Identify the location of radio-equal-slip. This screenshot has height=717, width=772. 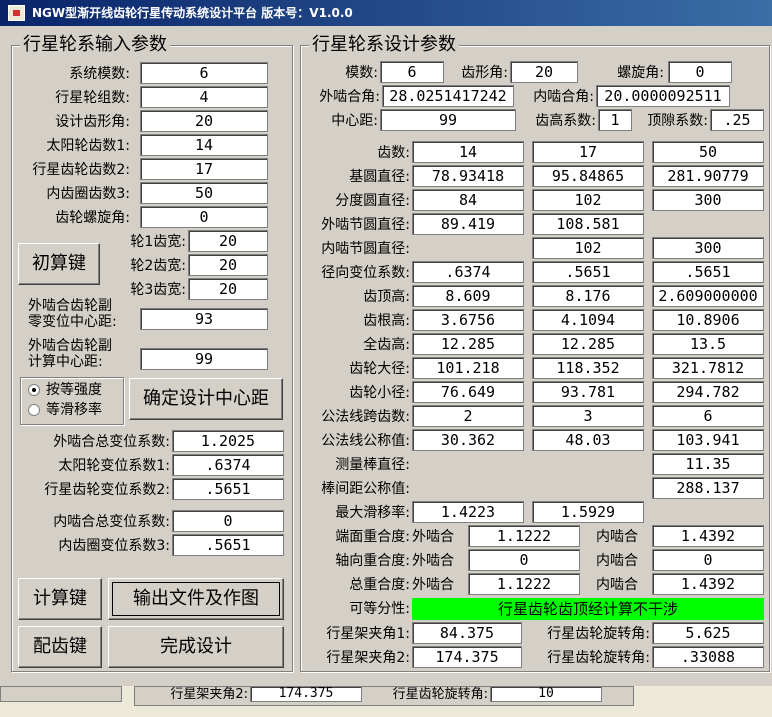
(34, 410).